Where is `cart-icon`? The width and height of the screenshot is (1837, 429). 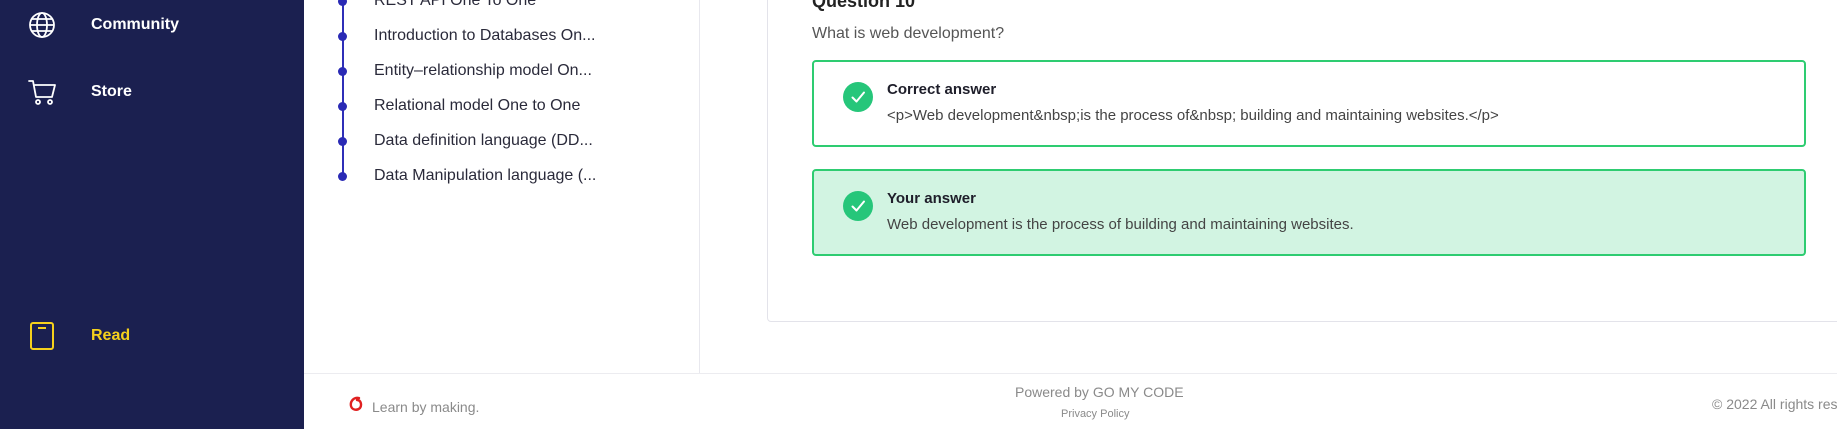 cart-icon is located at coordinates (42, 92).